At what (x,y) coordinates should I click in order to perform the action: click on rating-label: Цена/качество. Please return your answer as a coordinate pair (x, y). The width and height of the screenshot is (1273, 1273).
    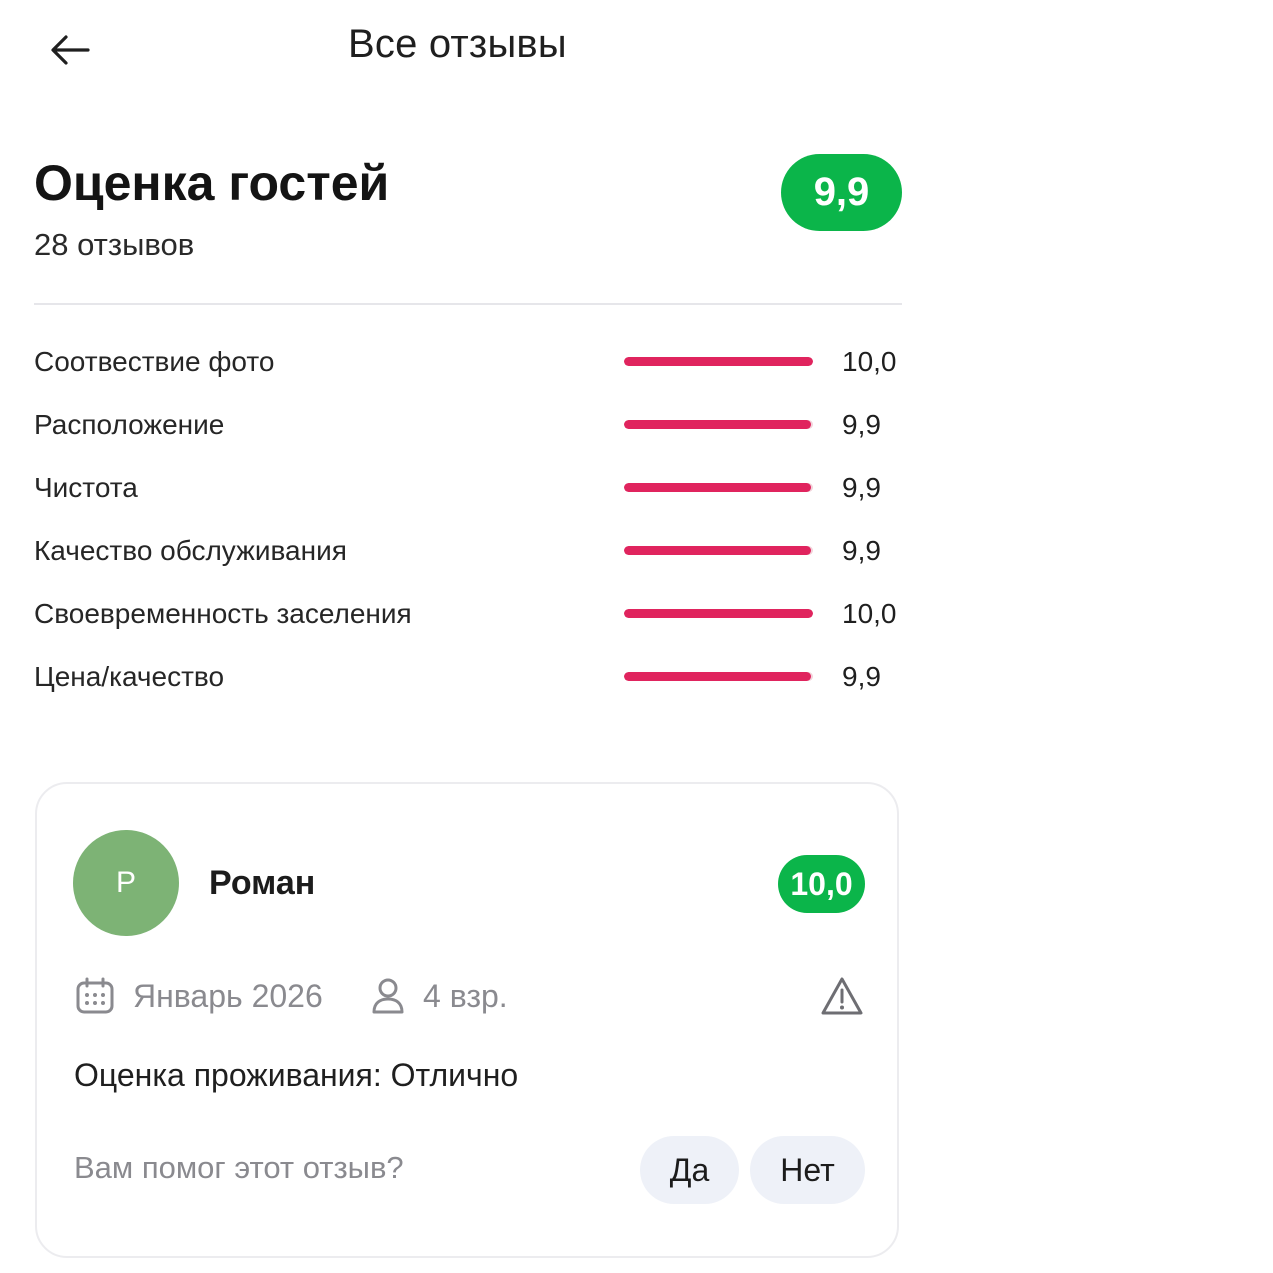
    Looking at the image, I should click on (129, 676).